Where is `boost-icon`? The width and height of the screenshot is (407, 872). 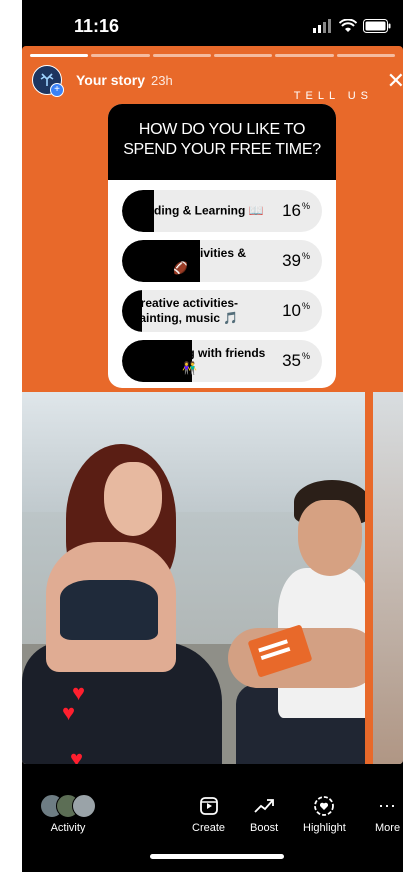 boost-icon is located at coordinates (264, 806).